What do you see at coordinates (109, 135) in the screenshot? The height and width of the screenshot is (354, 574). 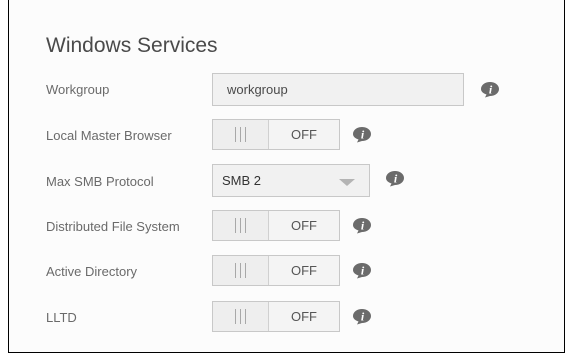 I see `local-master-browser-label: Local Master Browser` at bounding box center [109, 135].